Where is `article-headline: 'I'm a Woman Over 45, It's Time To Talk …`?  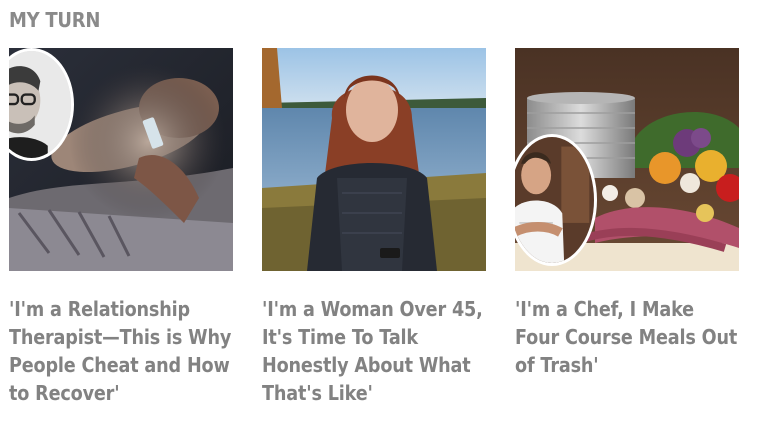
article-headline: 'I'm a Woman Over 45, It's Time To Talk … is located at coordinates (376, 351).